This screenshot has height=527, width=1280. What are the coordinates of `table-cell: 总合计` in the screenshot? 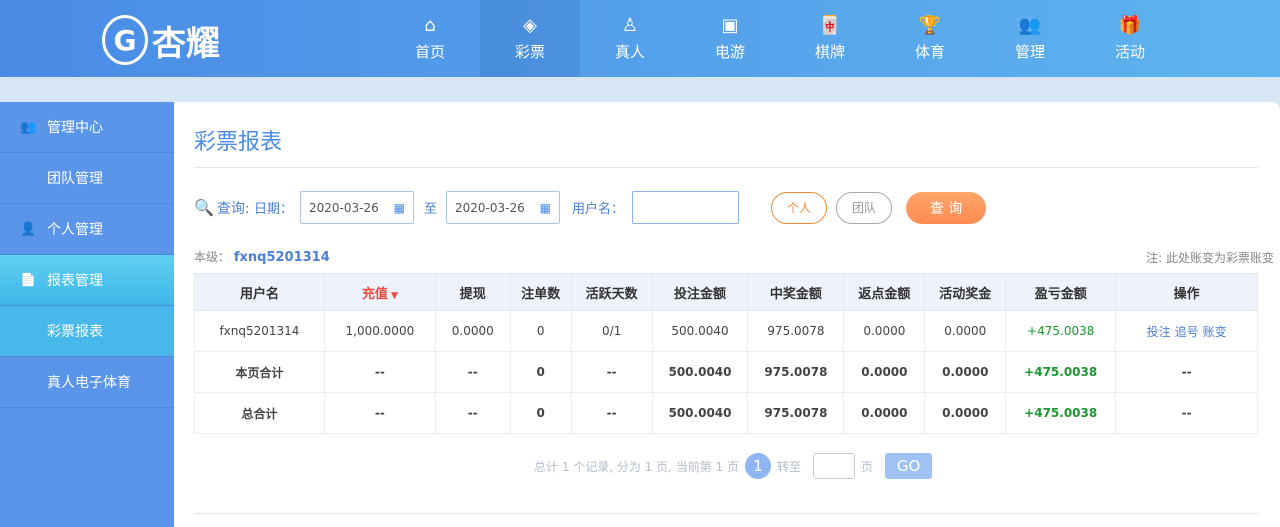 It's located at (259, 413).